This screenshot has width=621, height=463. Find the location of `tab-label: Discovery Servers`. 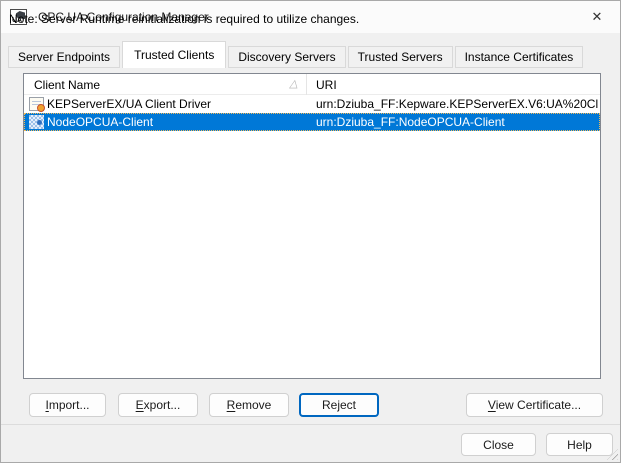

tab-label: Discovery Servers is located at coordinates (287, 57).